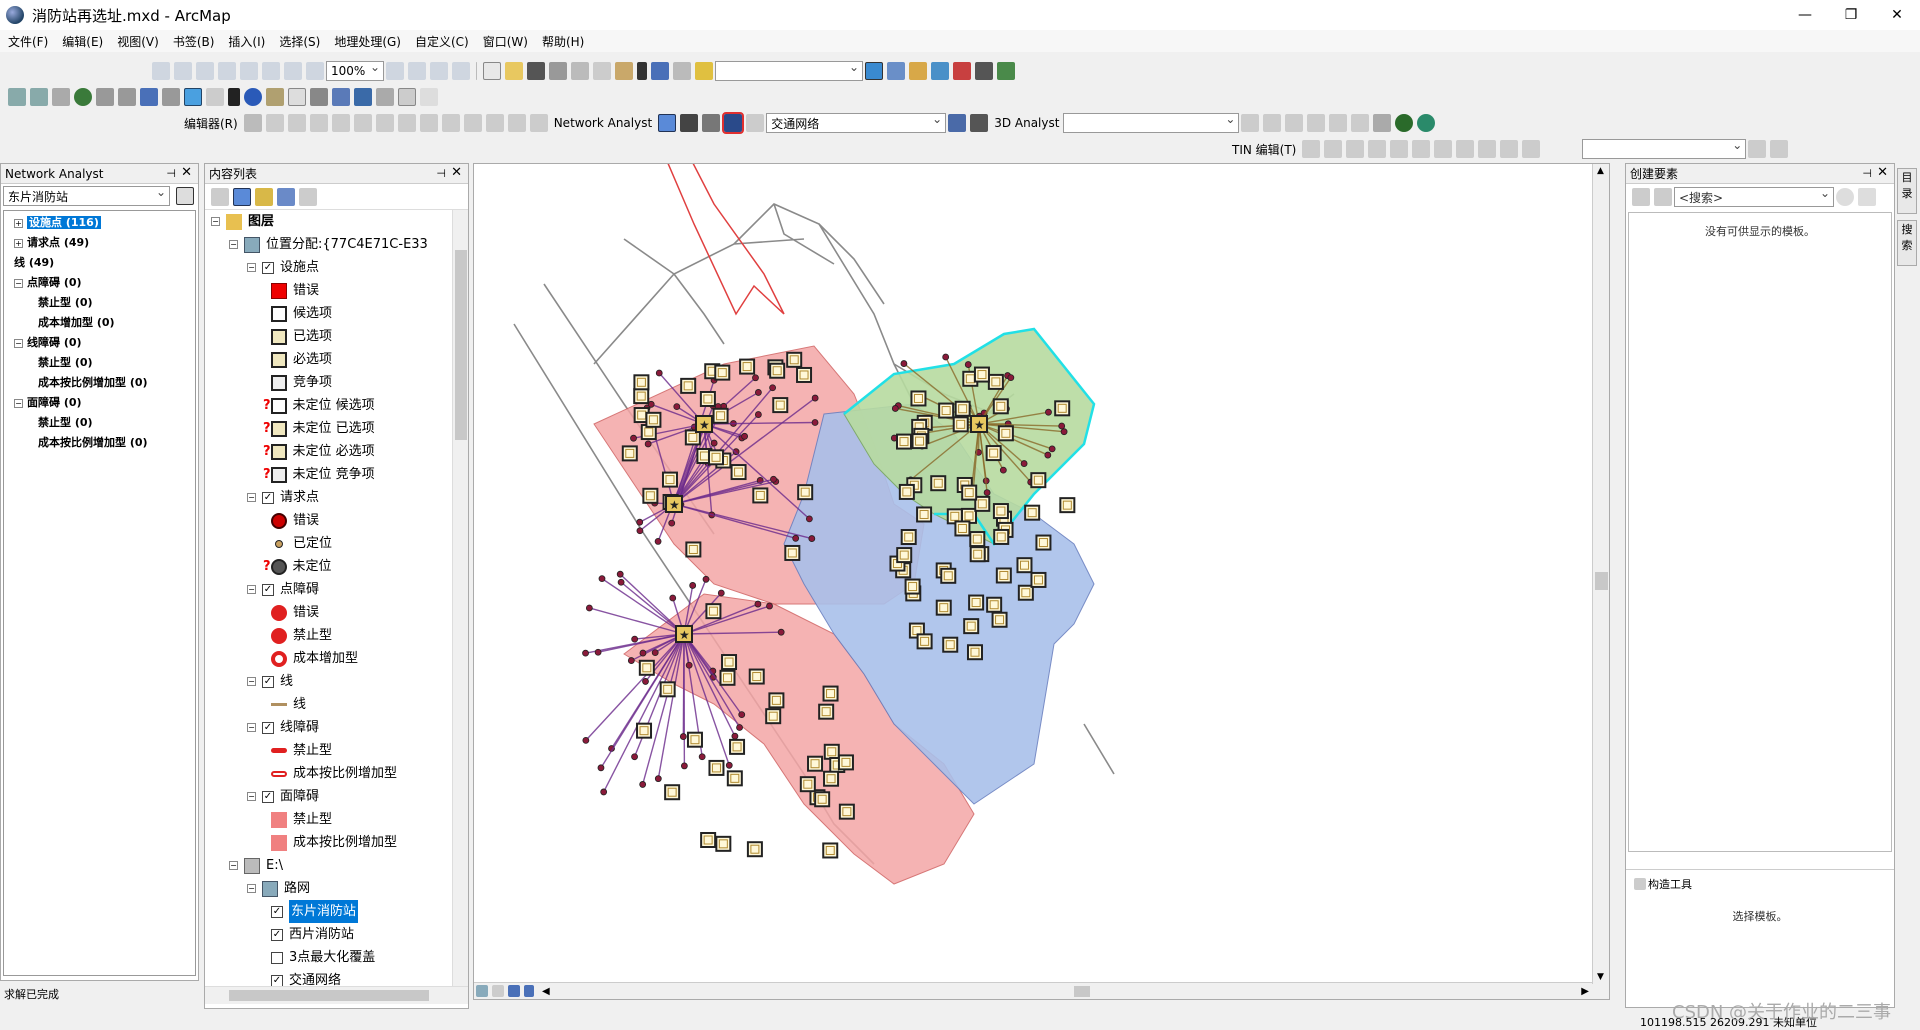 The image size is (1920, 1030). I want to click on build-network-icon, so click(957, 123).